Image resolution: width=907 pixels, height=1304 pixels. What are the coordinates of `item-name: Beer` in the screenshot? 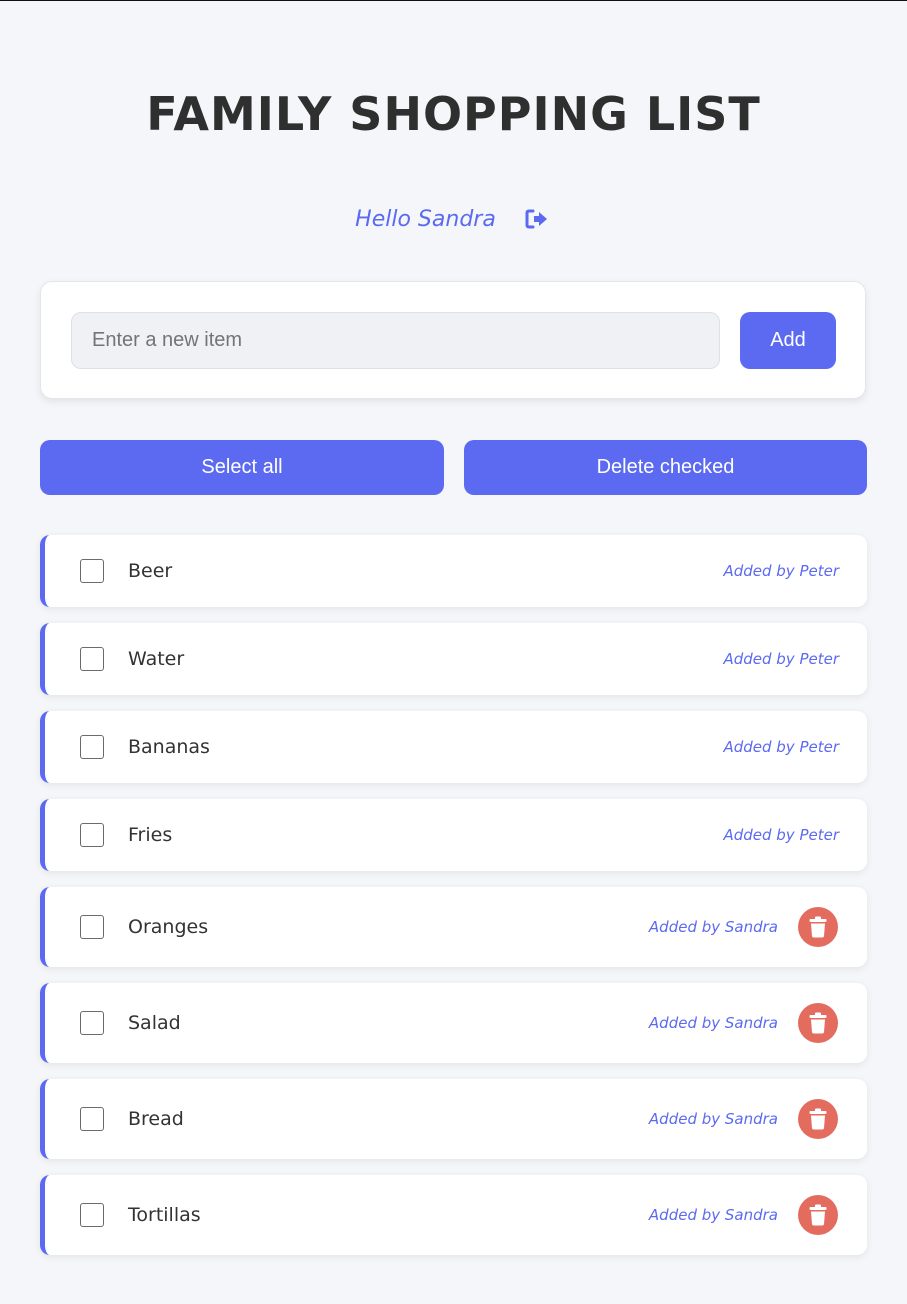 It's located at (150, 571).